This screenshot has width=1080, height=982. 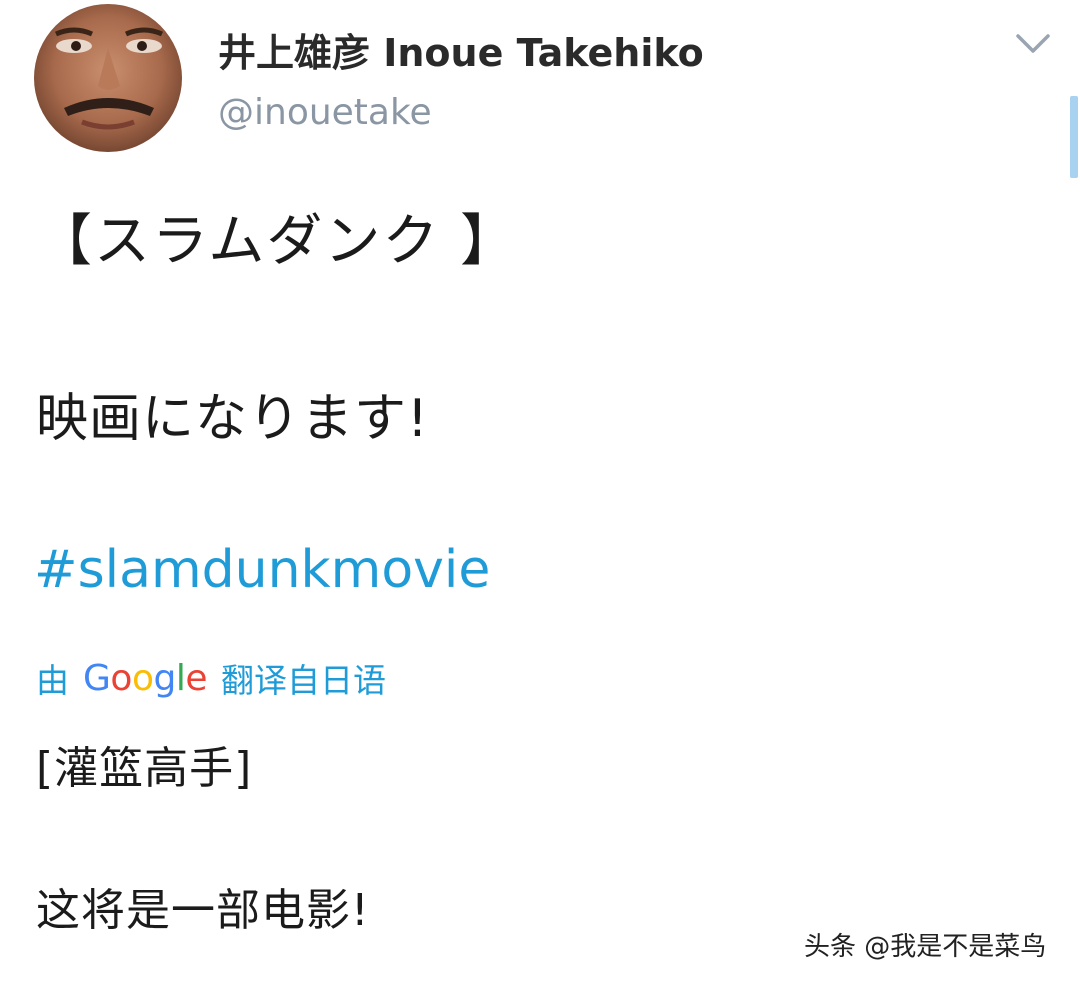 I want to click on avatar-image, so click(x=108, y=78).